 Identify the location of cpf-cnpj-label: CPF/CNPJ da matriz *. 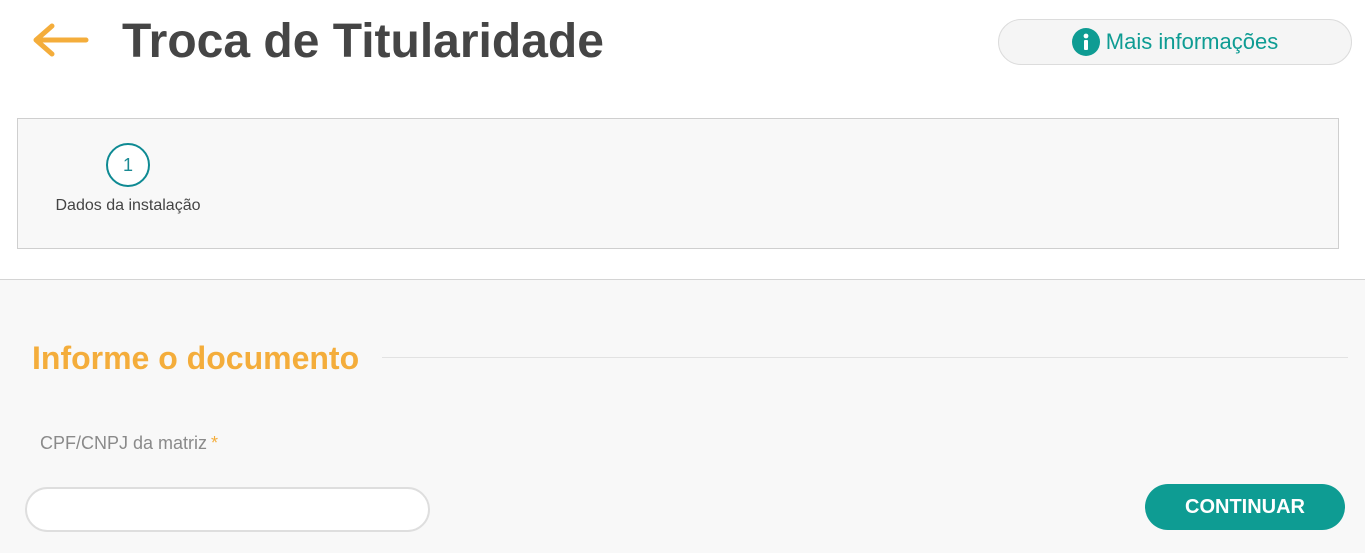
(129, 443).